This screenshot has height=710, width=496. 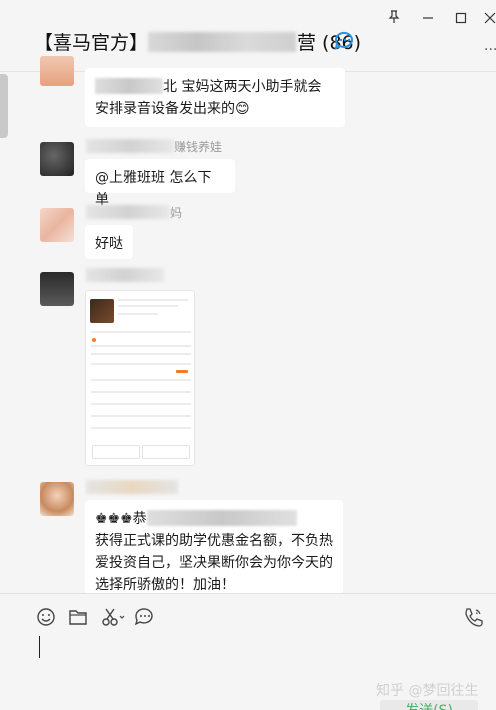 I want to click on watermark: 知乎 @梦回往生, so click(x=427, y=691).